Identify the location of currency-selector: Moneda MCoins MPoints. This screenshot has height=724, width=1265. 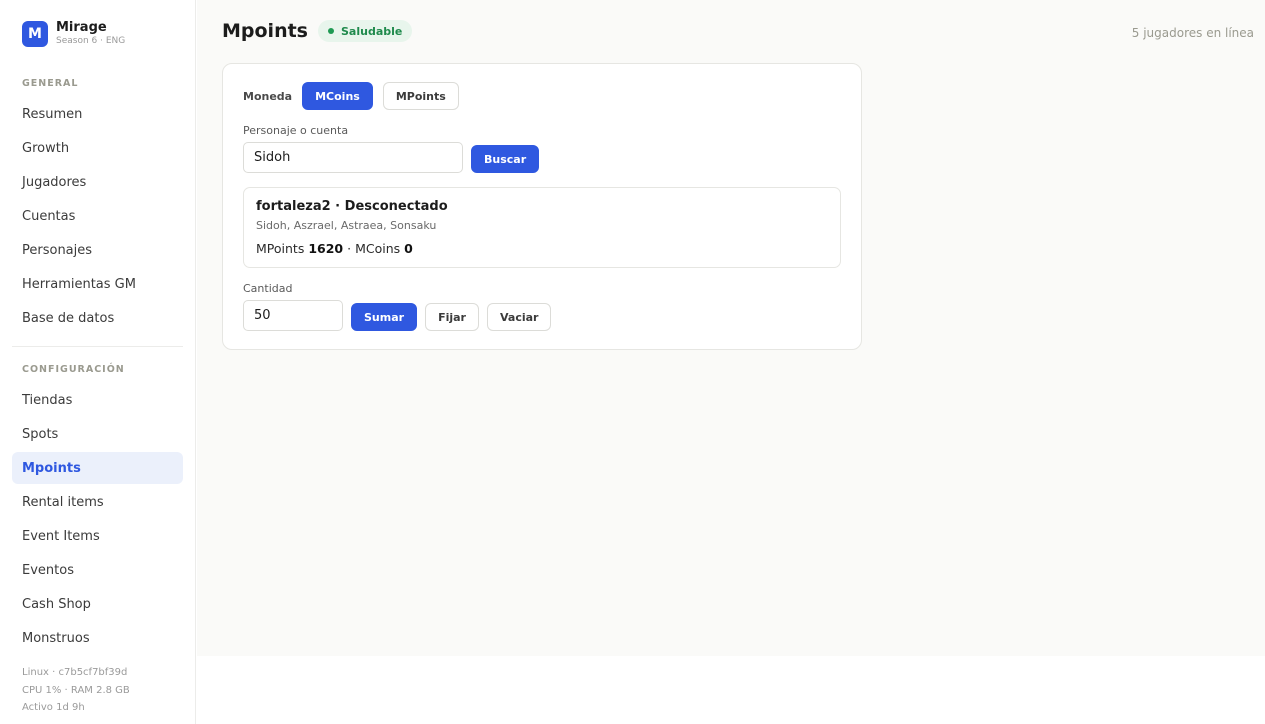
(351, 96).